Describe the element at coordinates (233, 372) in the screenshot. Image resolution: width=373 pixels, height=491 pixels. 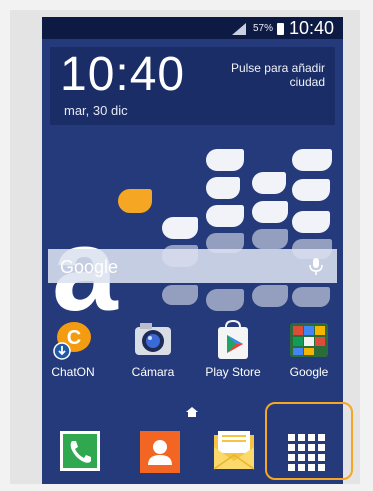
I see `app-label: Play Store` at that location.